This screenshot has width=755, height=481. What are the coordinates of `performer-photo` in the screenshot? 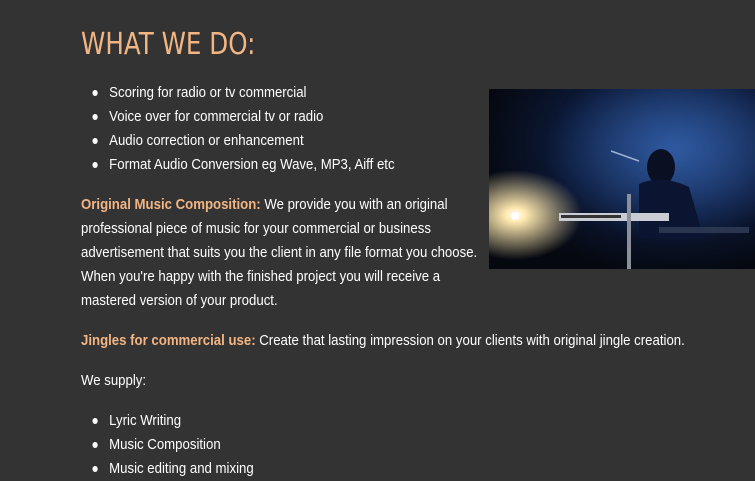 It's located at (622, 179).